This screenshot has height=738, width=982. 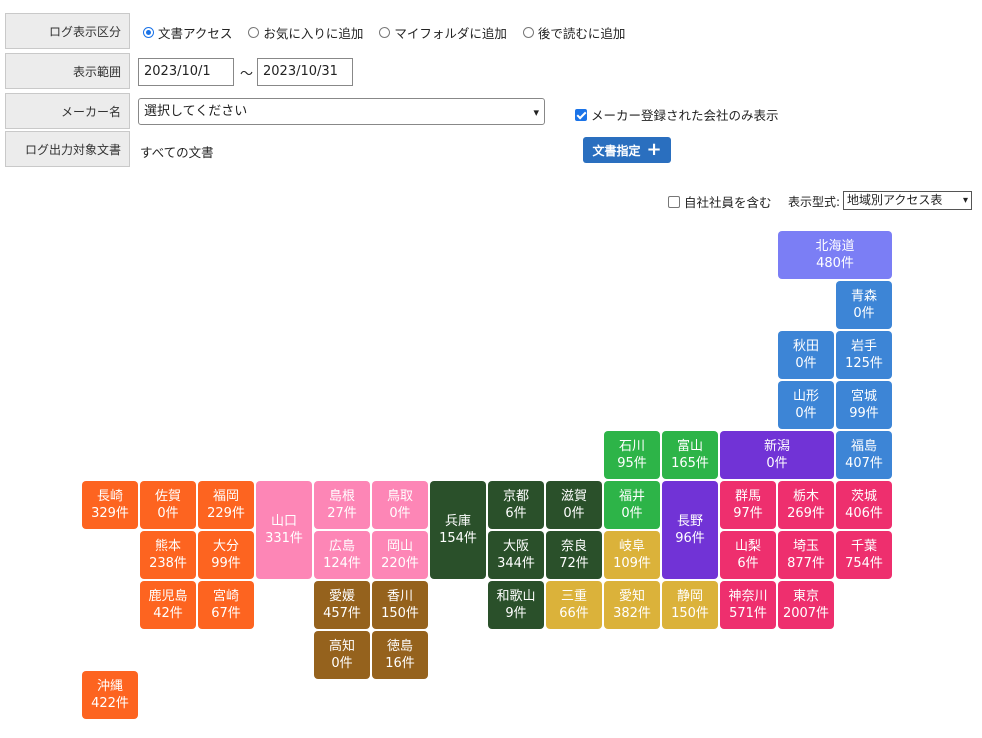 I want to click on prefecture-count: 329件, so click(x=110, y=513).